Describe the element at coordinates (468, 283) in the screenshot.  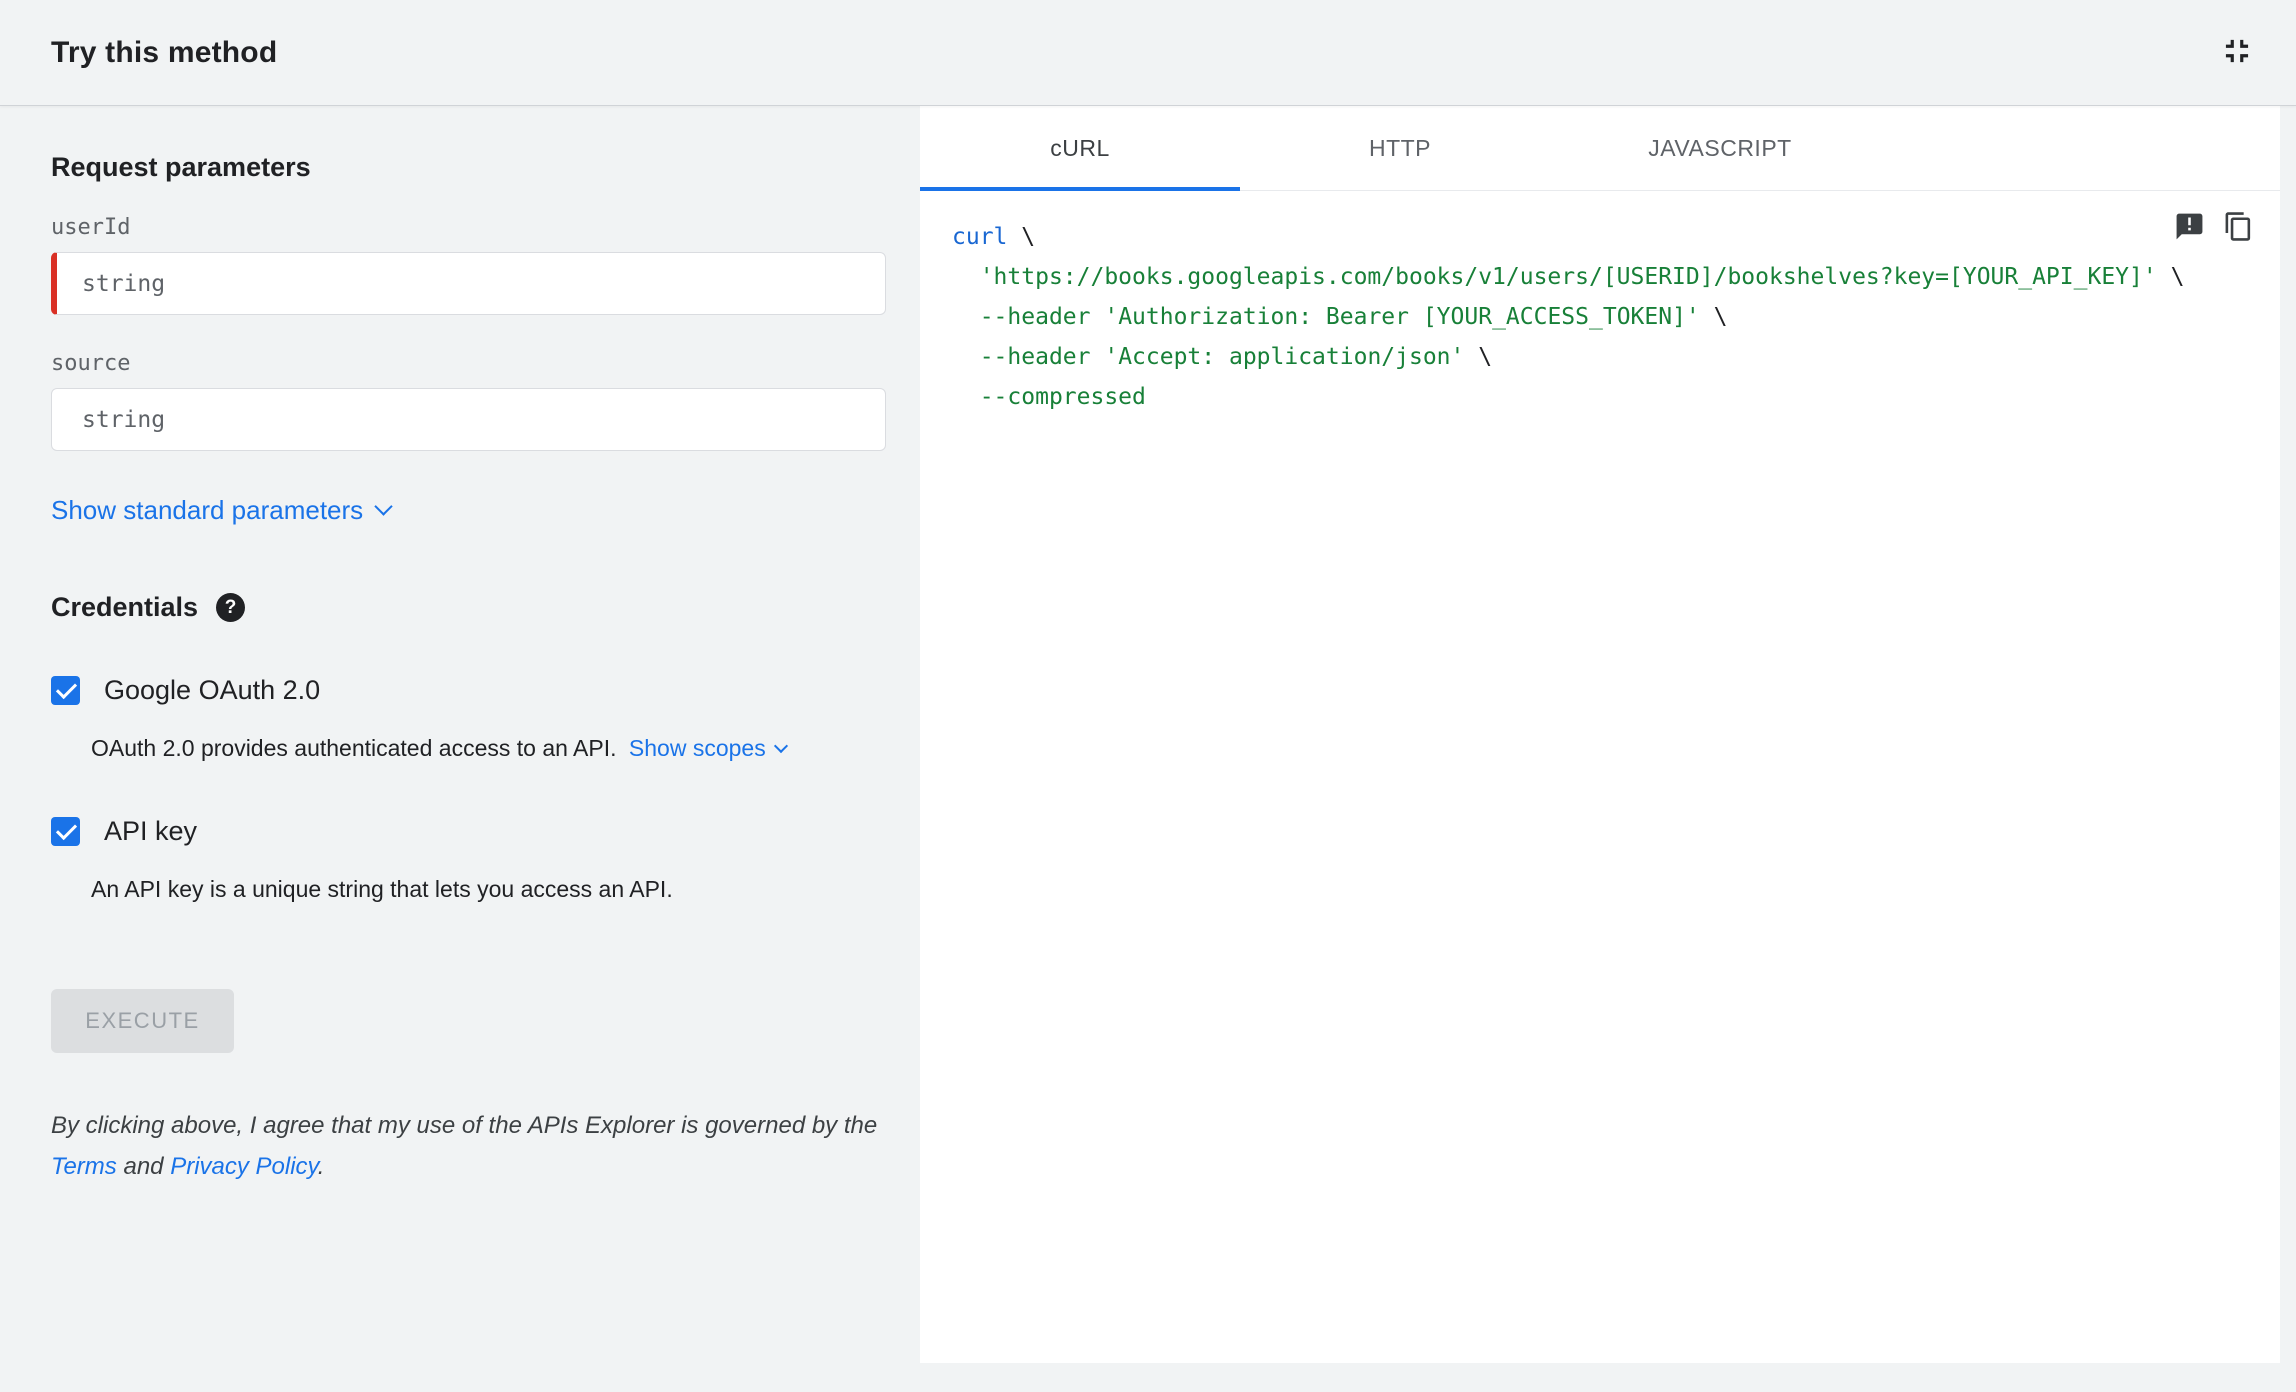
I see `userid-input` at that location.